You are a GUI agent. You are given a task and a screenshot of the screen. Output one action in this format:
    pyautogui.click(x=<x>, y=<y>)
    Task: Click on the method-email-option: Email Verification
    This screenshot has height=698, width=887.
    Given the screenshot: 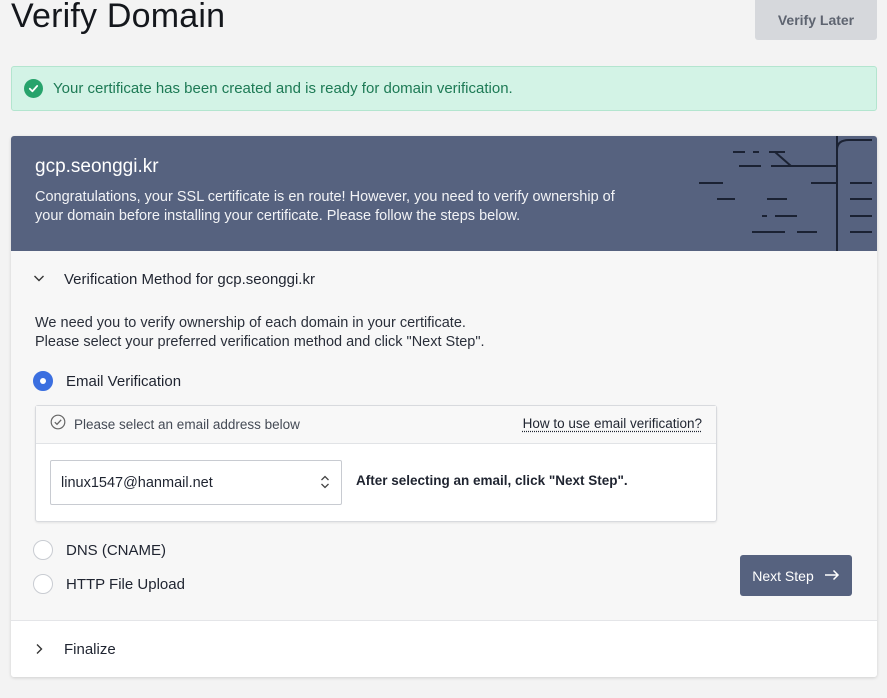 What is the action you would take?
    pyautogui.click(x=107, y=381)
    